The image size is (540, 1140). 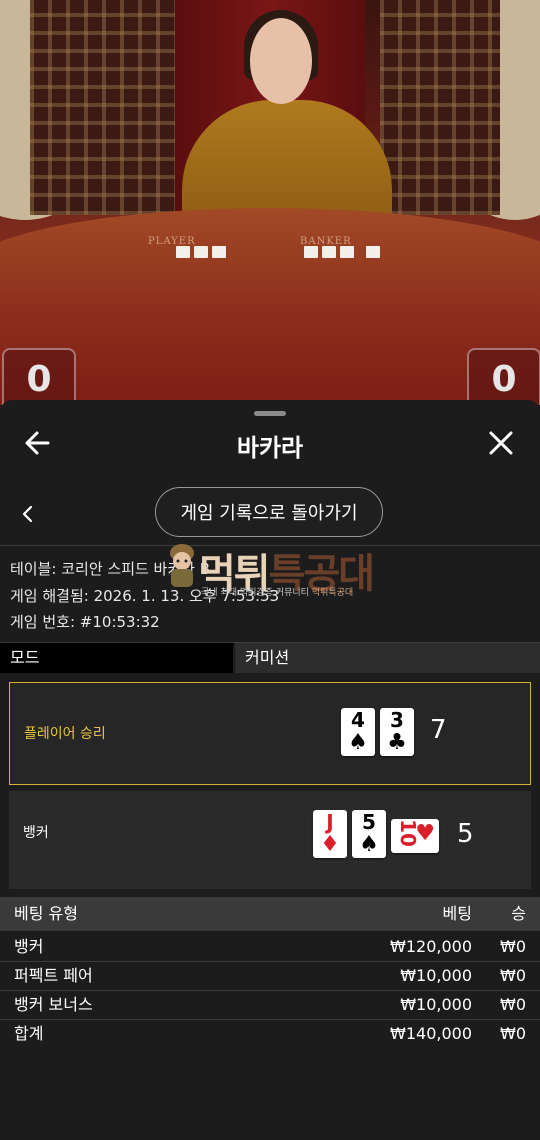 I want to click on watermark-subtitle: 국내 최대 먹튀검증 커뮤니티 먹튀특공대, so click(x=277, y=593).